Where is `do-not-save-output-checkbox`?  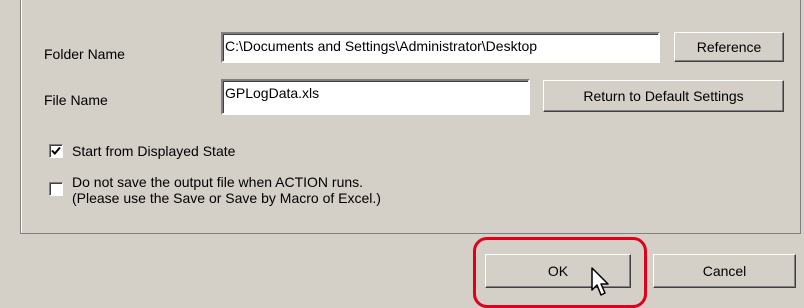 do-not-save-output-checkbox is located at coordinates (56, 189).